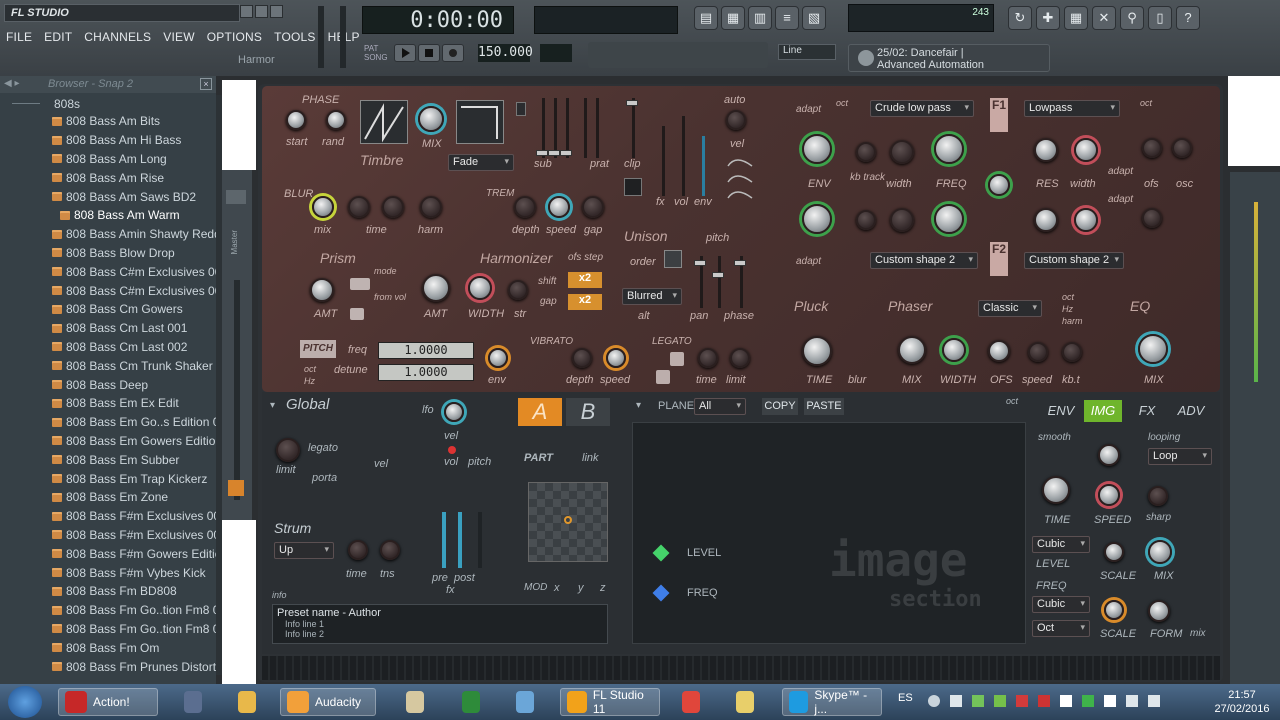  What do you see at coordinates (246, 11) in the screenshot?
I see `minimize-button` at bounding box center [246, 11].